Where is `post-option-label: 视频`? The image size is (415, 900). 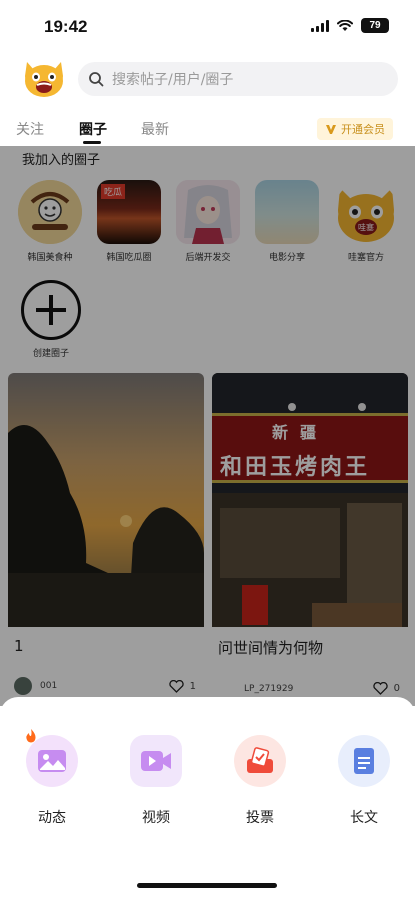 post-option-label: 视频 is located at coordinates (156, 818).